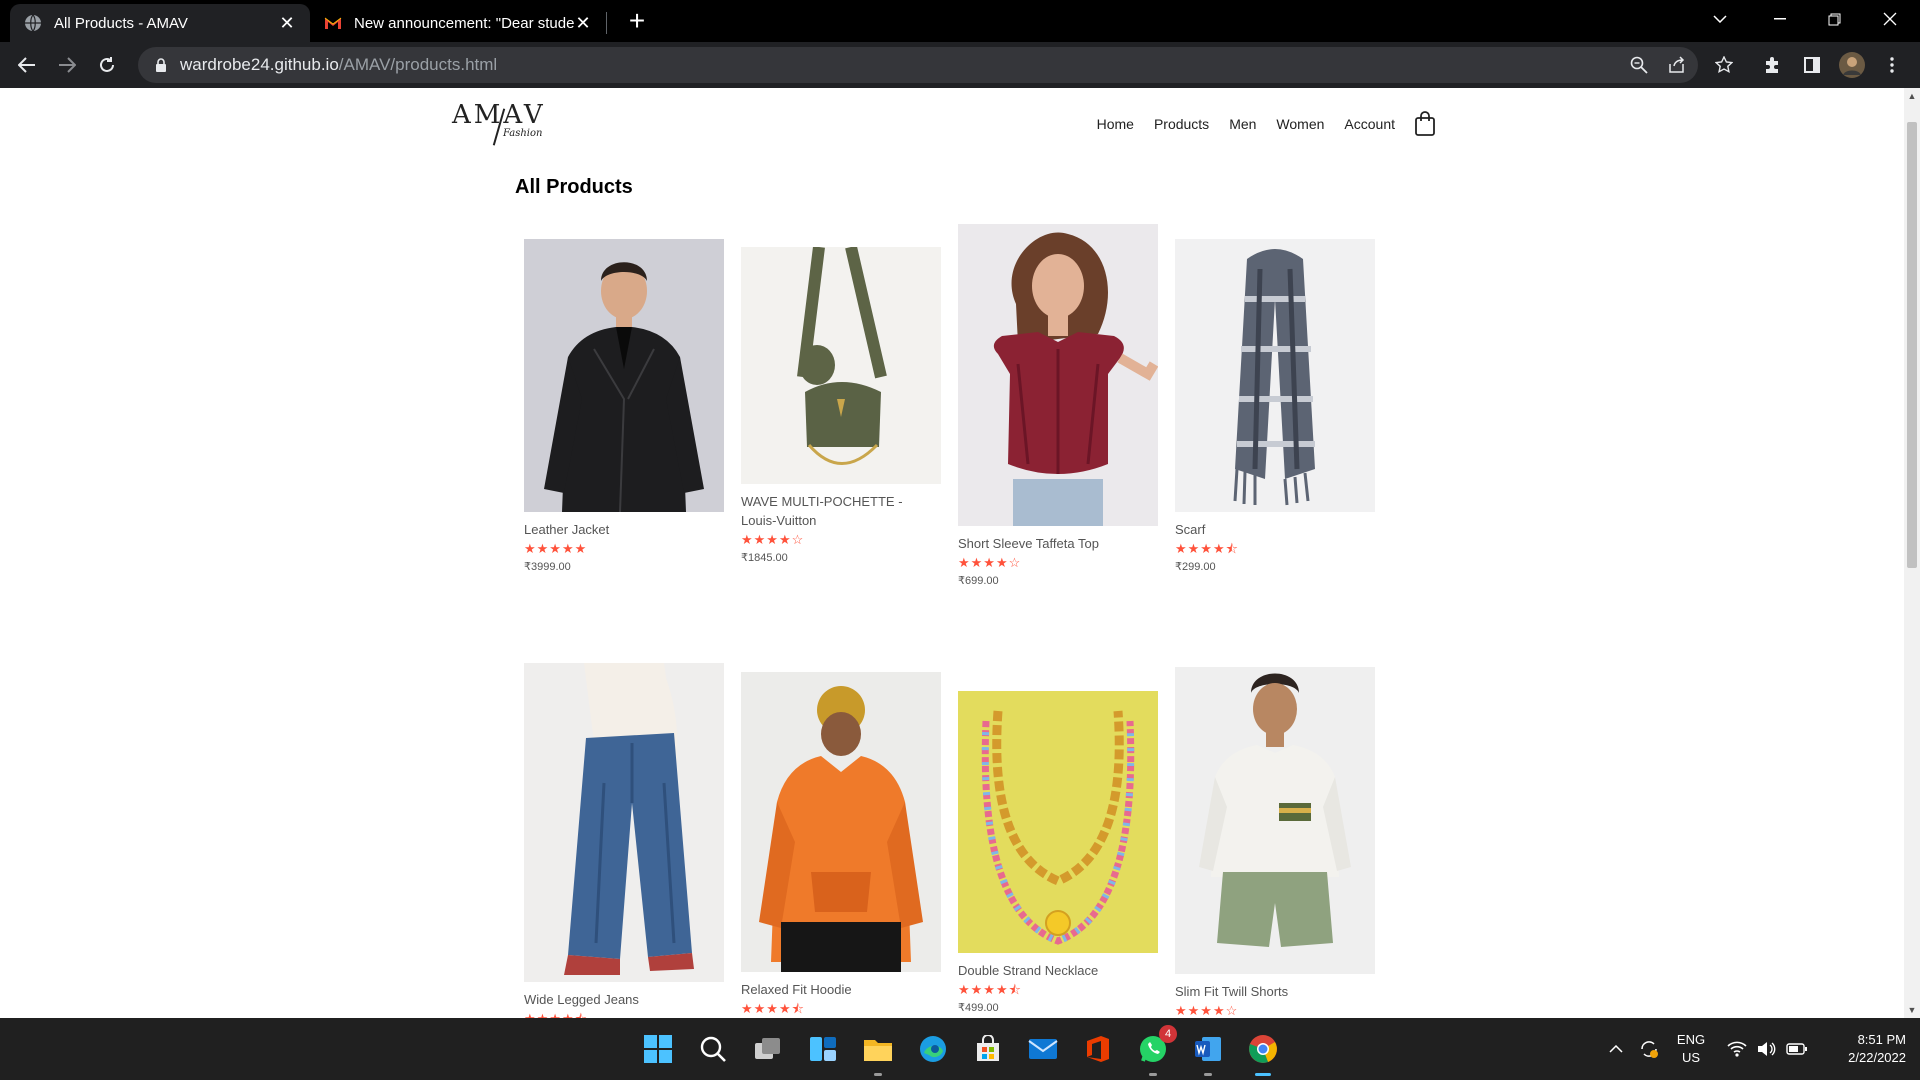  What do you see at coordinates (1797, 1049) in the screenshot?
I see `battery-icon` at bounding box center [1797, 1049].